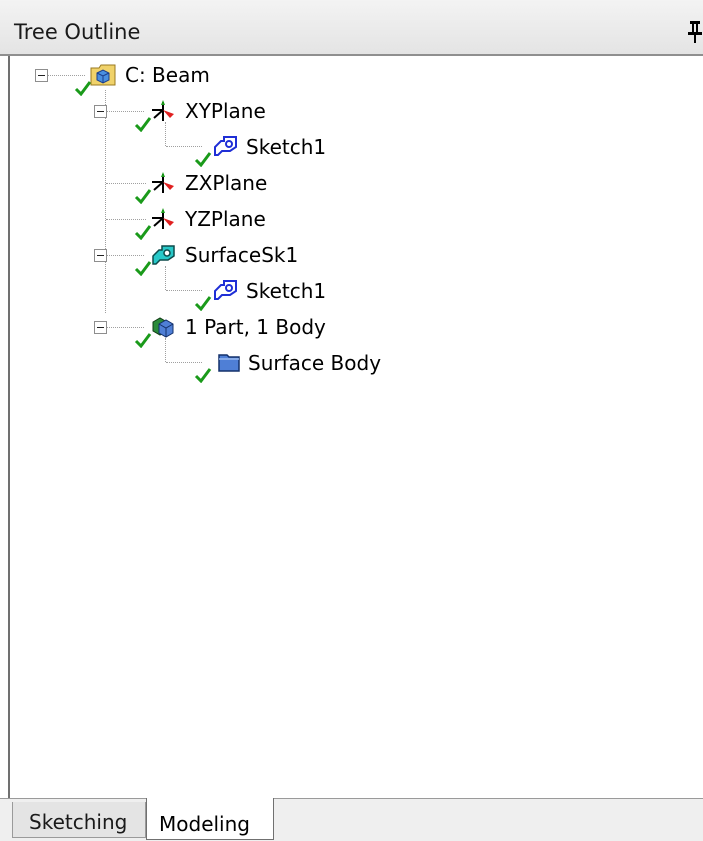  I want to click on tree-node-label: C: Beam, so click(167, 75).